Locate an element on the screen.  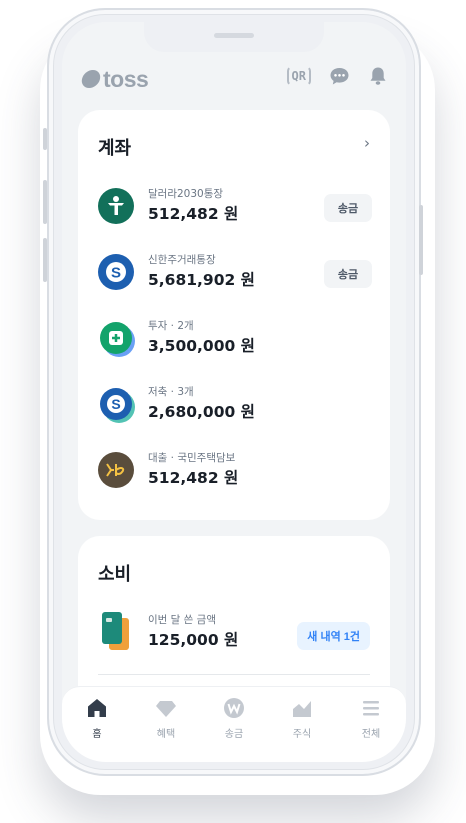
account-label: 달러라2030통장 is located at coordinates (186, 194).